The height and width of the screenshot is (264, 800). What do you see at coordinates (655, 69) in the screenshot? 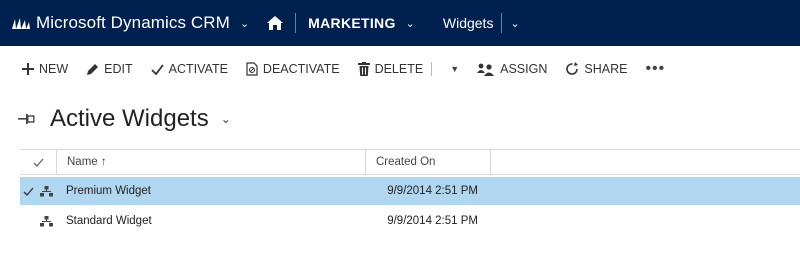
I see `more-commands-button: •••` at bounding box center [655, 69].